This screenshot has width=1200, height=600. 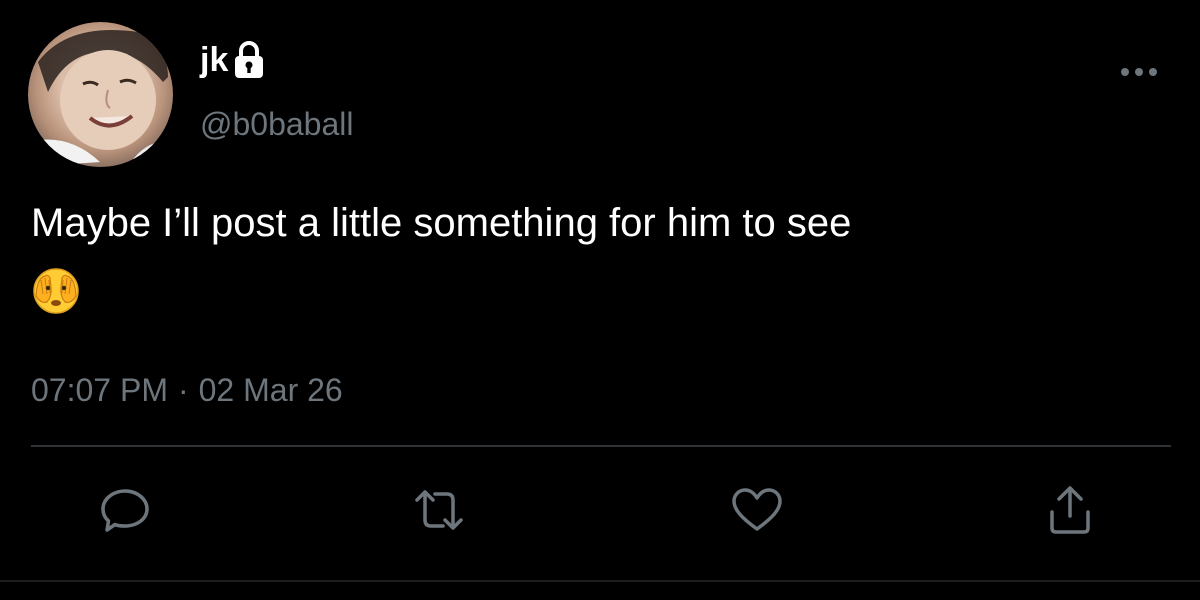 I want to click on more-options-icon, so click(x=1140, y=72).